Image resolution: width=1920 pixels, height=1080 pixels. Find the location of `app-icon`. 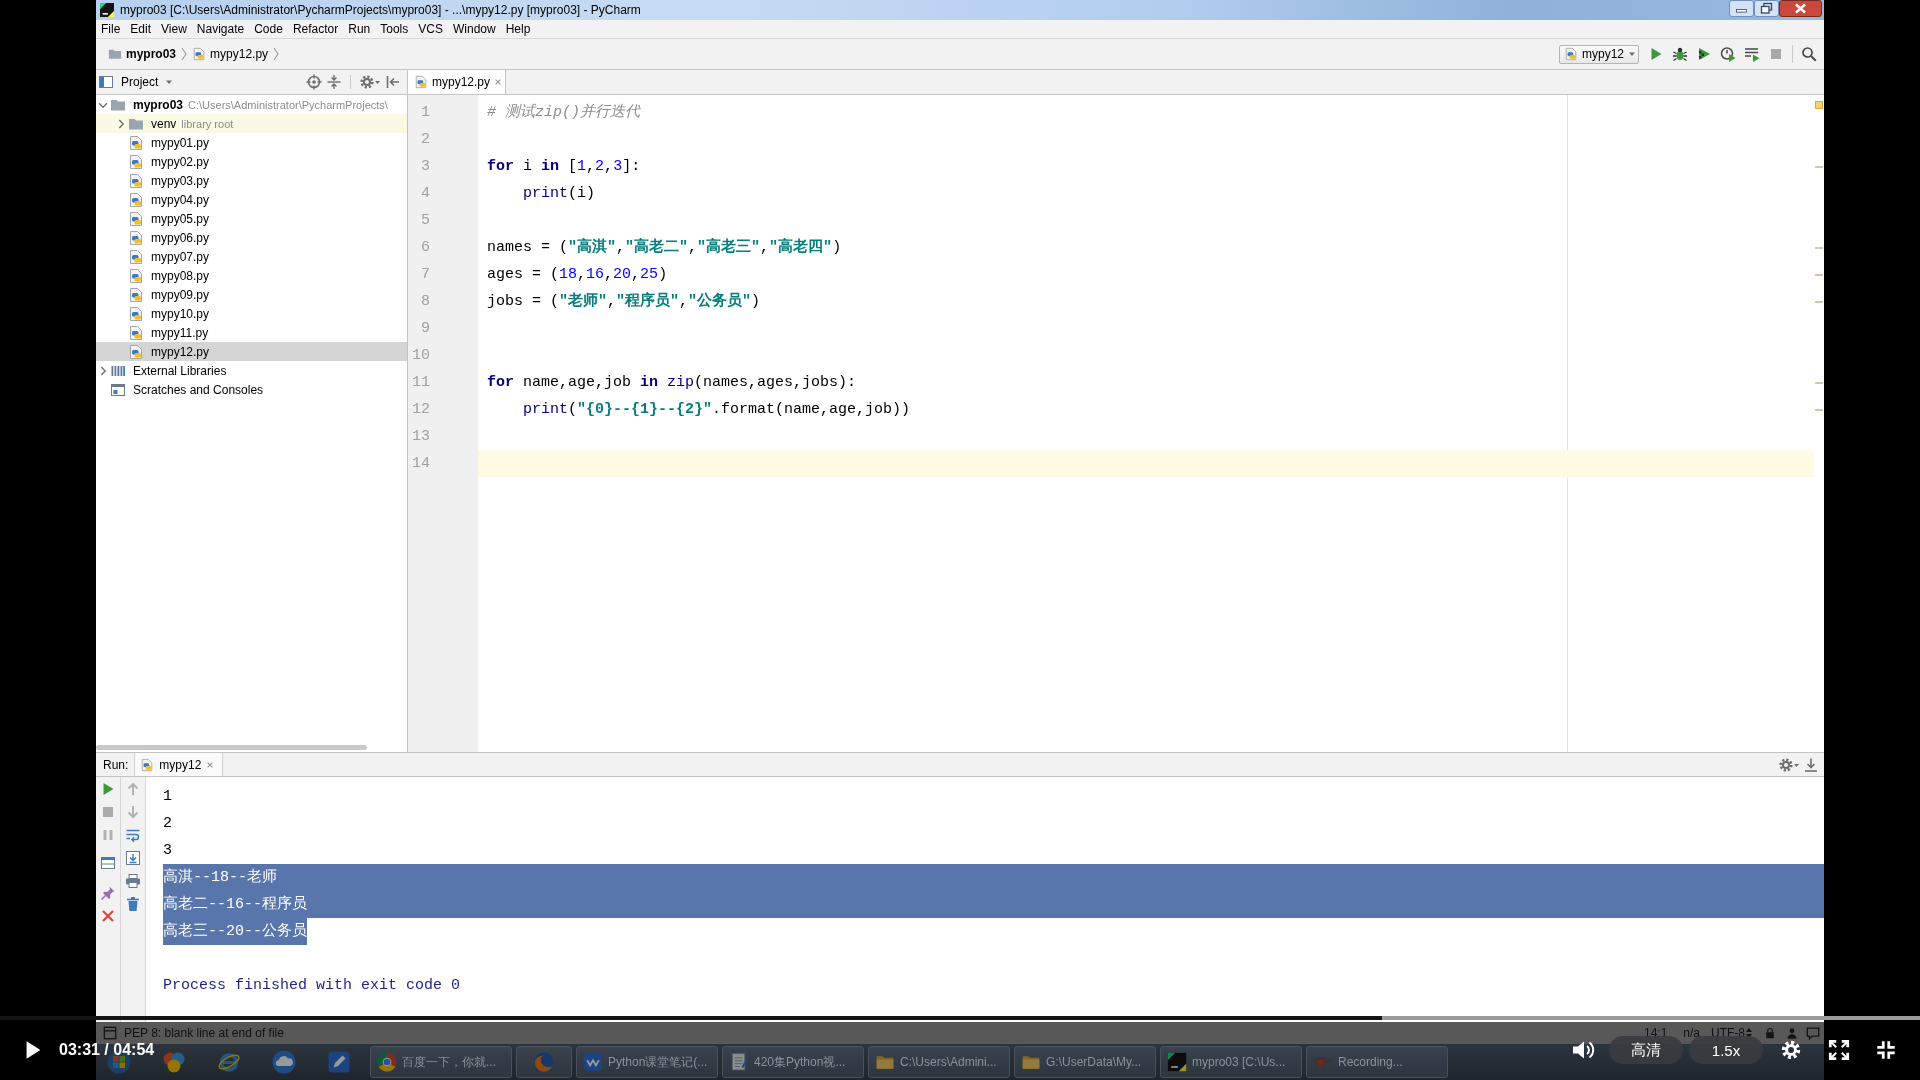

app-icon is located at coordinates (107, 10).